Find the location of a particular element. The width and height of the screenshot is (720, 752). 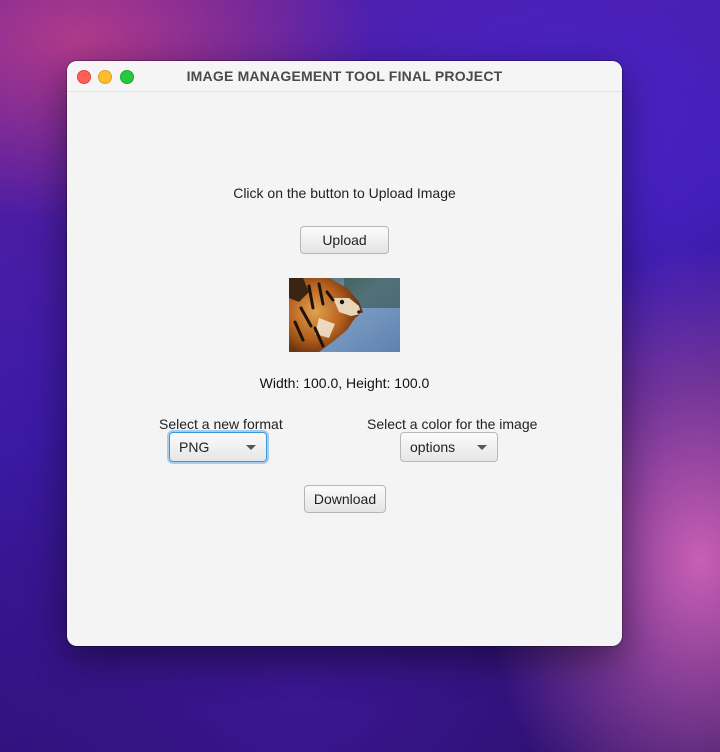

tiger-image is located at coordinates (344, 315).